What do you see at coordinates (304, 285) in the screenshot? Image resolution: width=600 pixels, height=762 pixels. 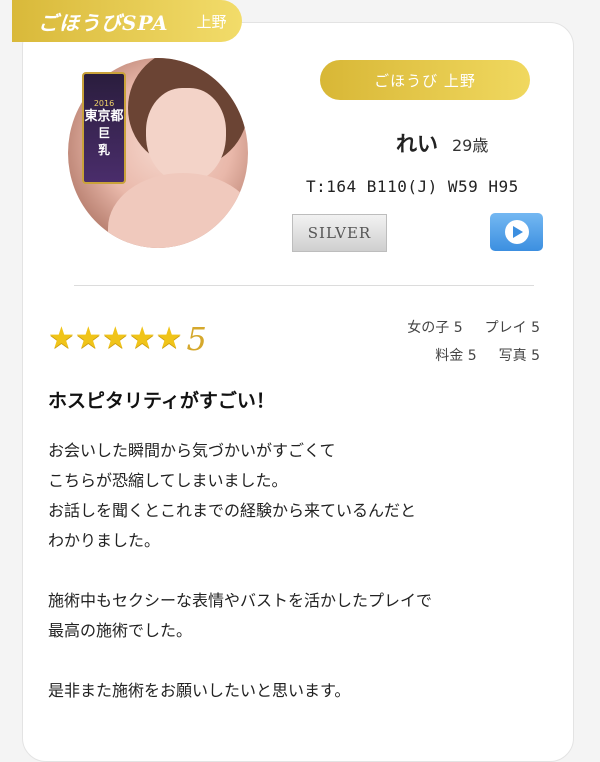 I see `divider` at bounding box center [304, 285].